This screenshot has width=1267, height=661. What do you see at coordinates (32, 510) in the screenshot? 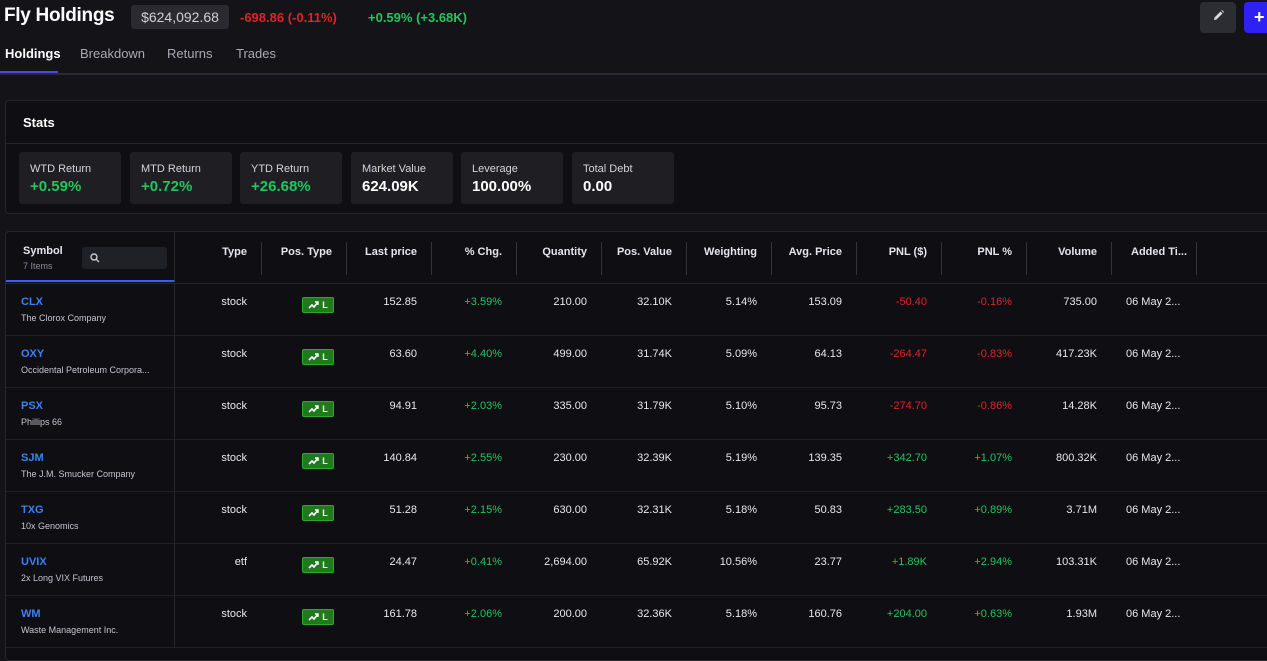
I see `ticker-link: TXG` at bounding box center [32, 510].